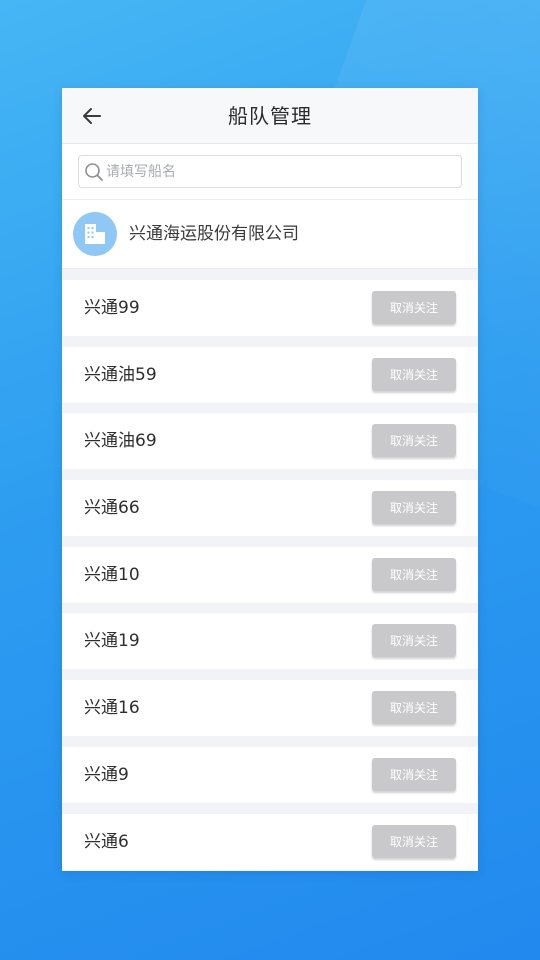 Image resolution: width=540 pixels, height=960 pixels. I want to click on search-box, so click(270, 171).